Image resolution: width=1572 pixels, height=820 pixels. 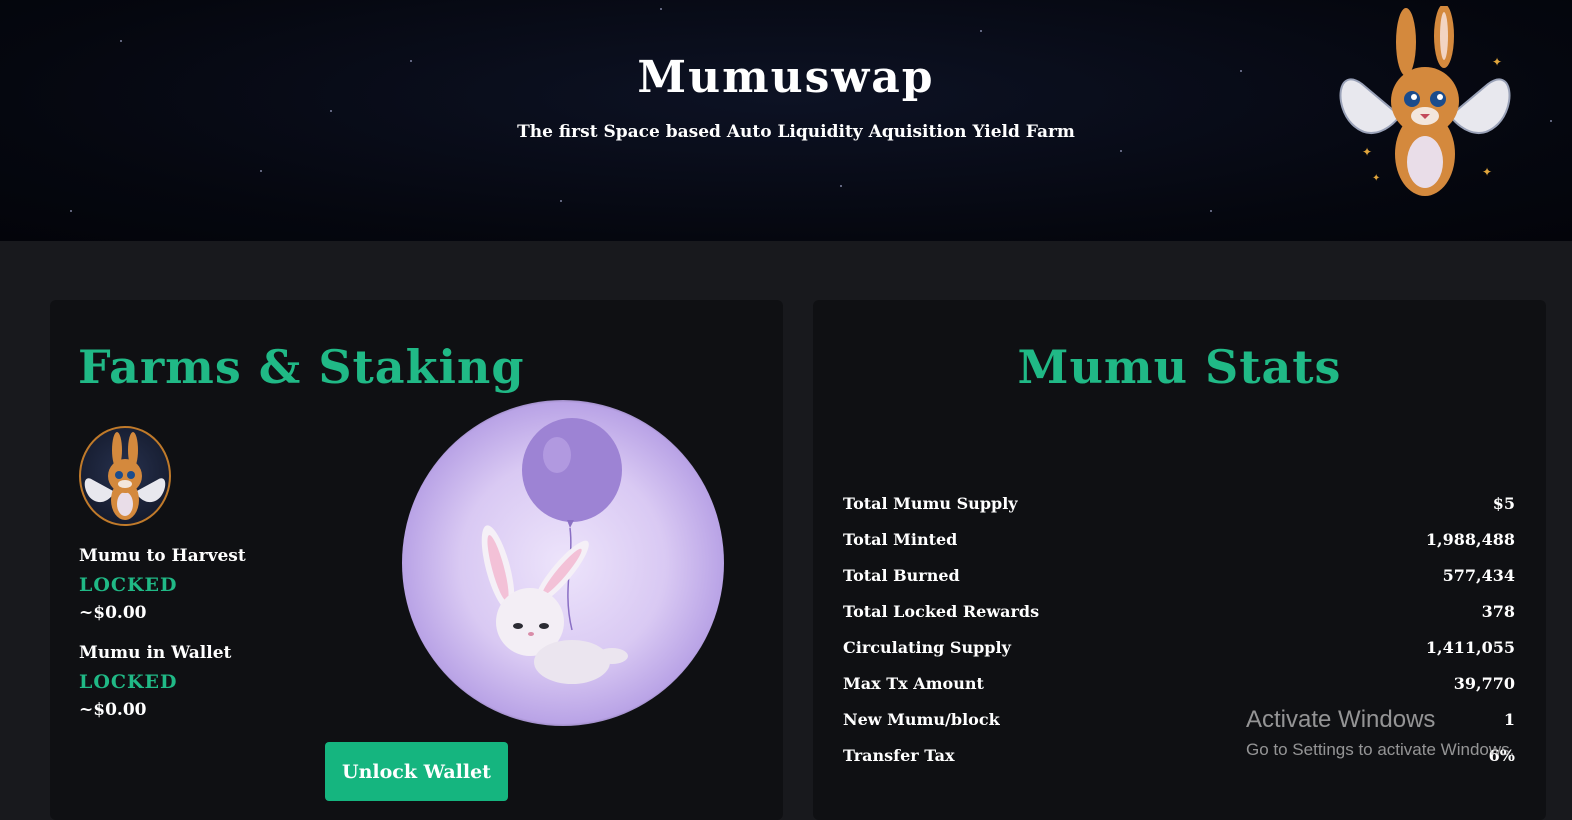 What do you see at coordinates (1179, 611) in the screenshot?
I see `stats-row: Total Locked Rewards 378` at bounding box center [1179, 611].